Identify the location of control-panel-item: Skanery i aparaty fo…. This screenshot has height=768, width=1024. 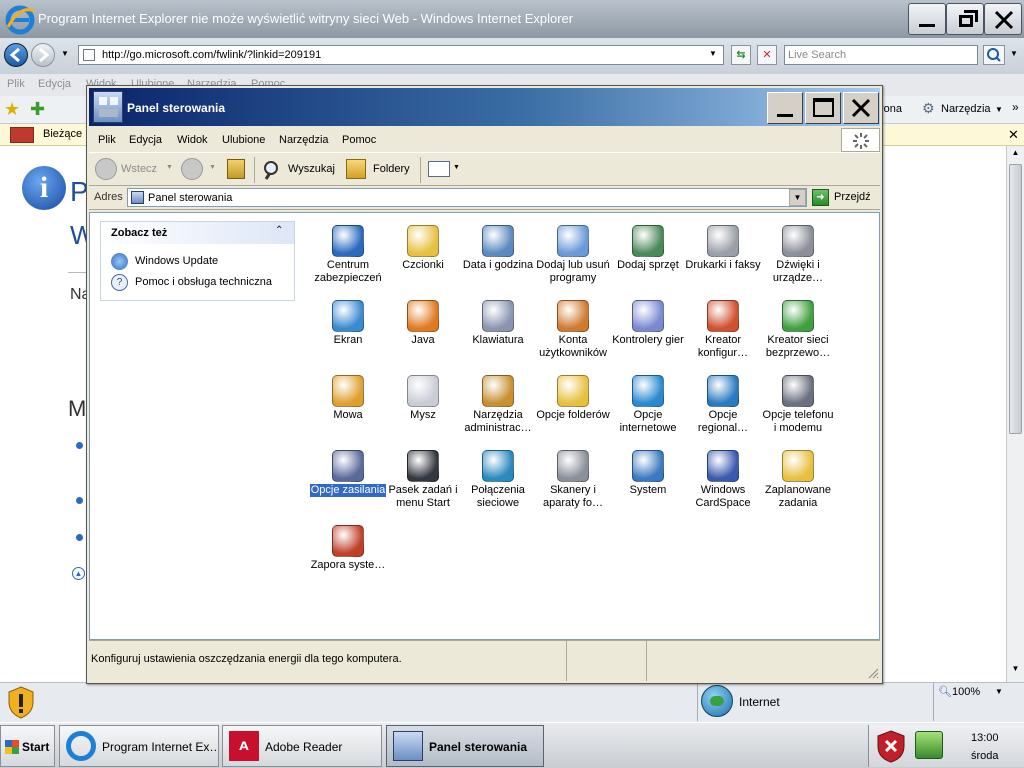
(573, 480).